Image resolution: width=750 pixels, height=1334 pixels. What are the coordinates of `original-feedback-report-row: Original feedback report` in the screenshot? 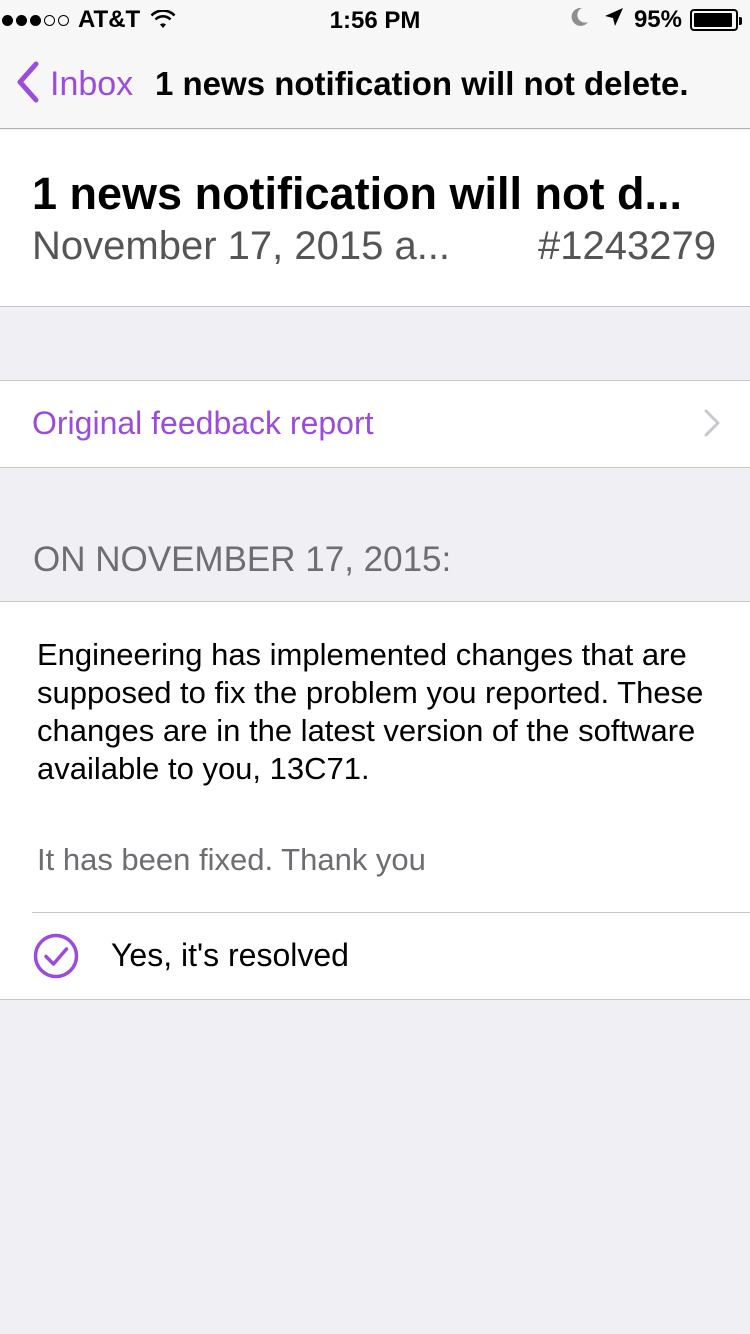 It's located at (375, 424).